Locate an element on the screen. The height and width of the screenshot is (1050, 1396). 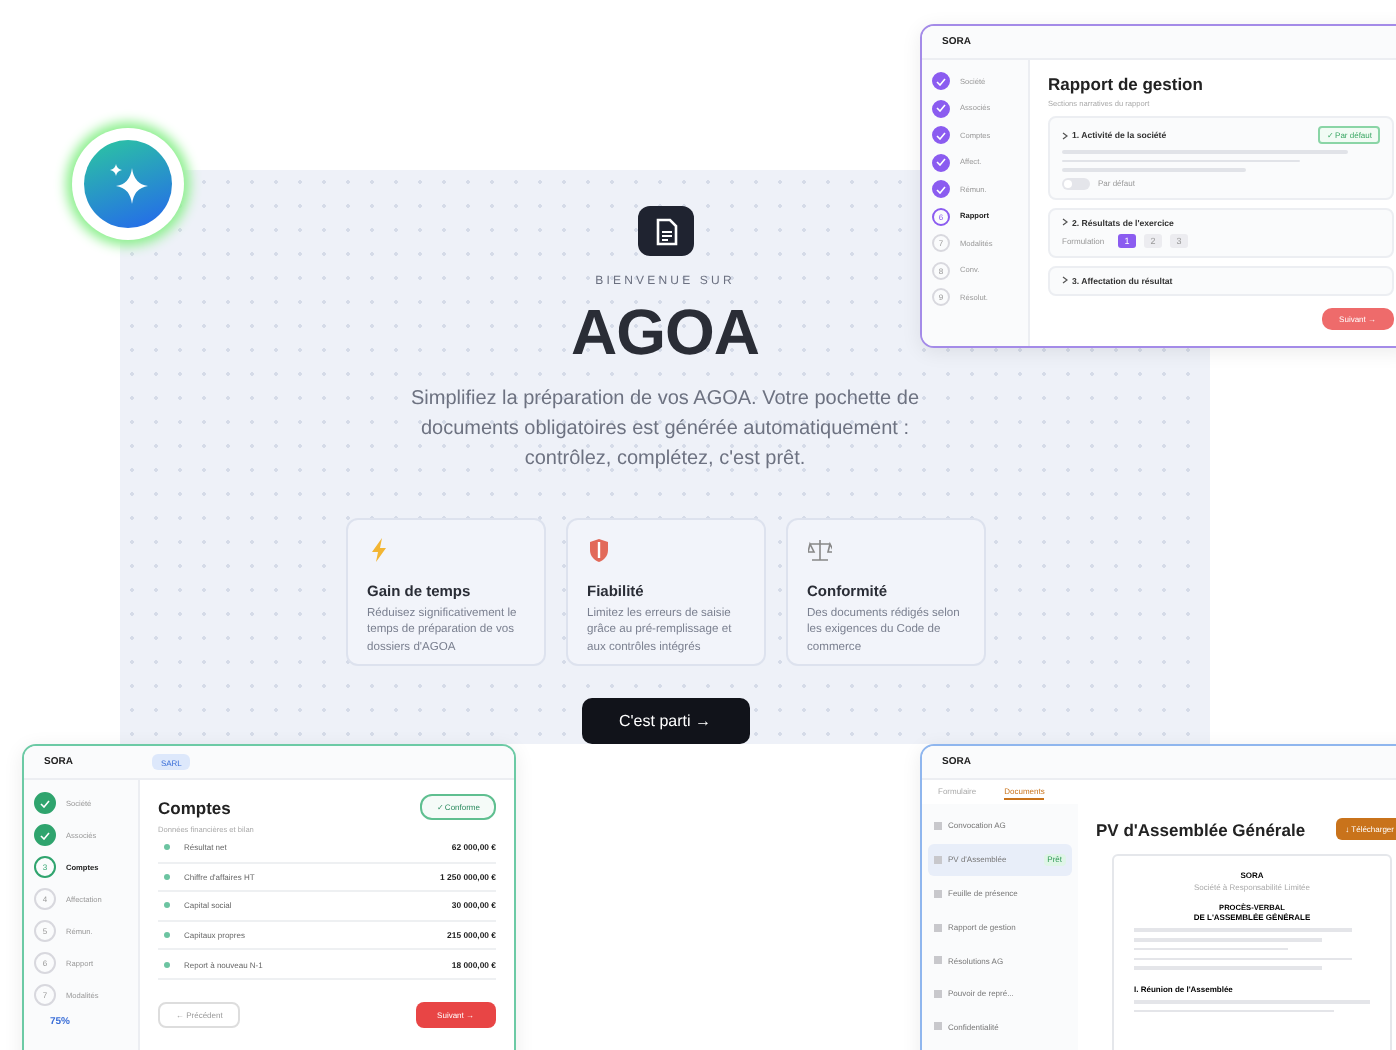
section-title: Comptes is located at coordinates (194, 807).